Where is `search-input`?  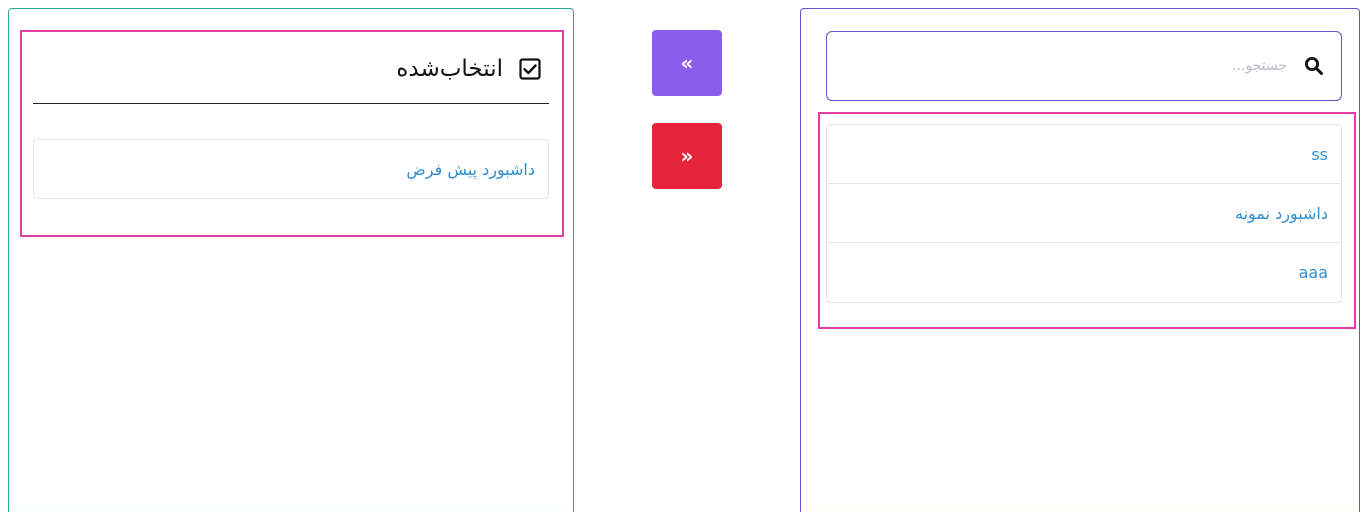 search-input is located at coordinates (1067, 66).